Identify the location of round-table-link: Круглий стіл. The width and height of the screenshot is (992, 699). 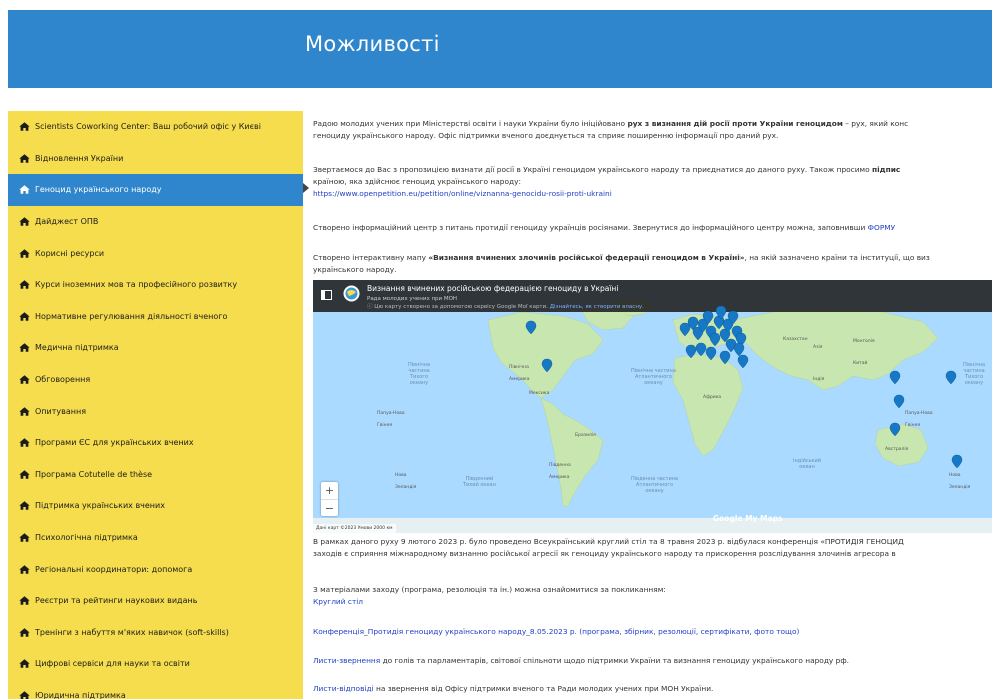
(338, 601).